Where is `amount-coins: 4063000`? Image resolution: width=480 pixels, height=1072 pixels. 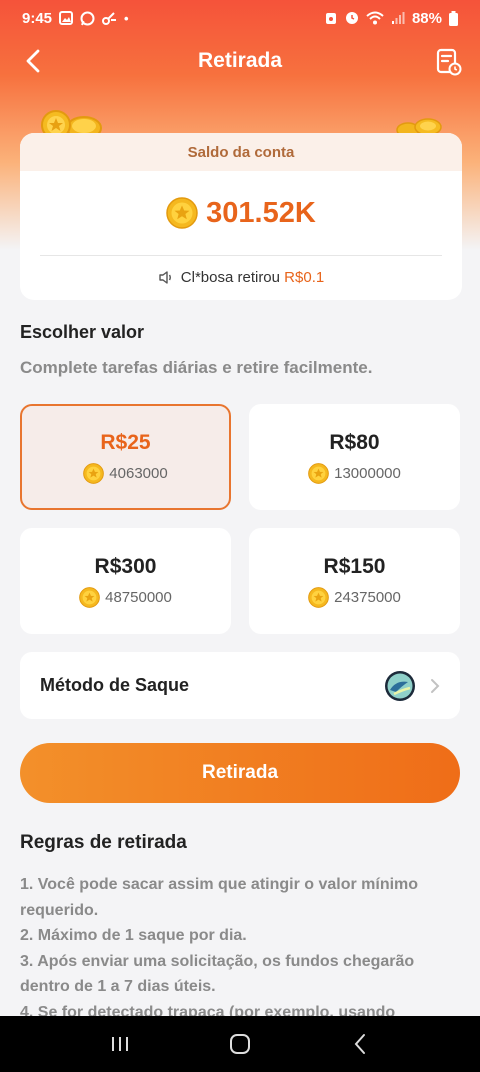
amount-coins: 4063000 is located at coordinates (125, 473).